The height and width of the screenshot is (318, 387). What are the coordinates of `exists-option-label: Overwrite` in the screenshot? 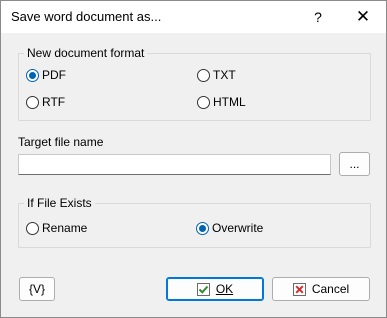 It's located at (238, 228).